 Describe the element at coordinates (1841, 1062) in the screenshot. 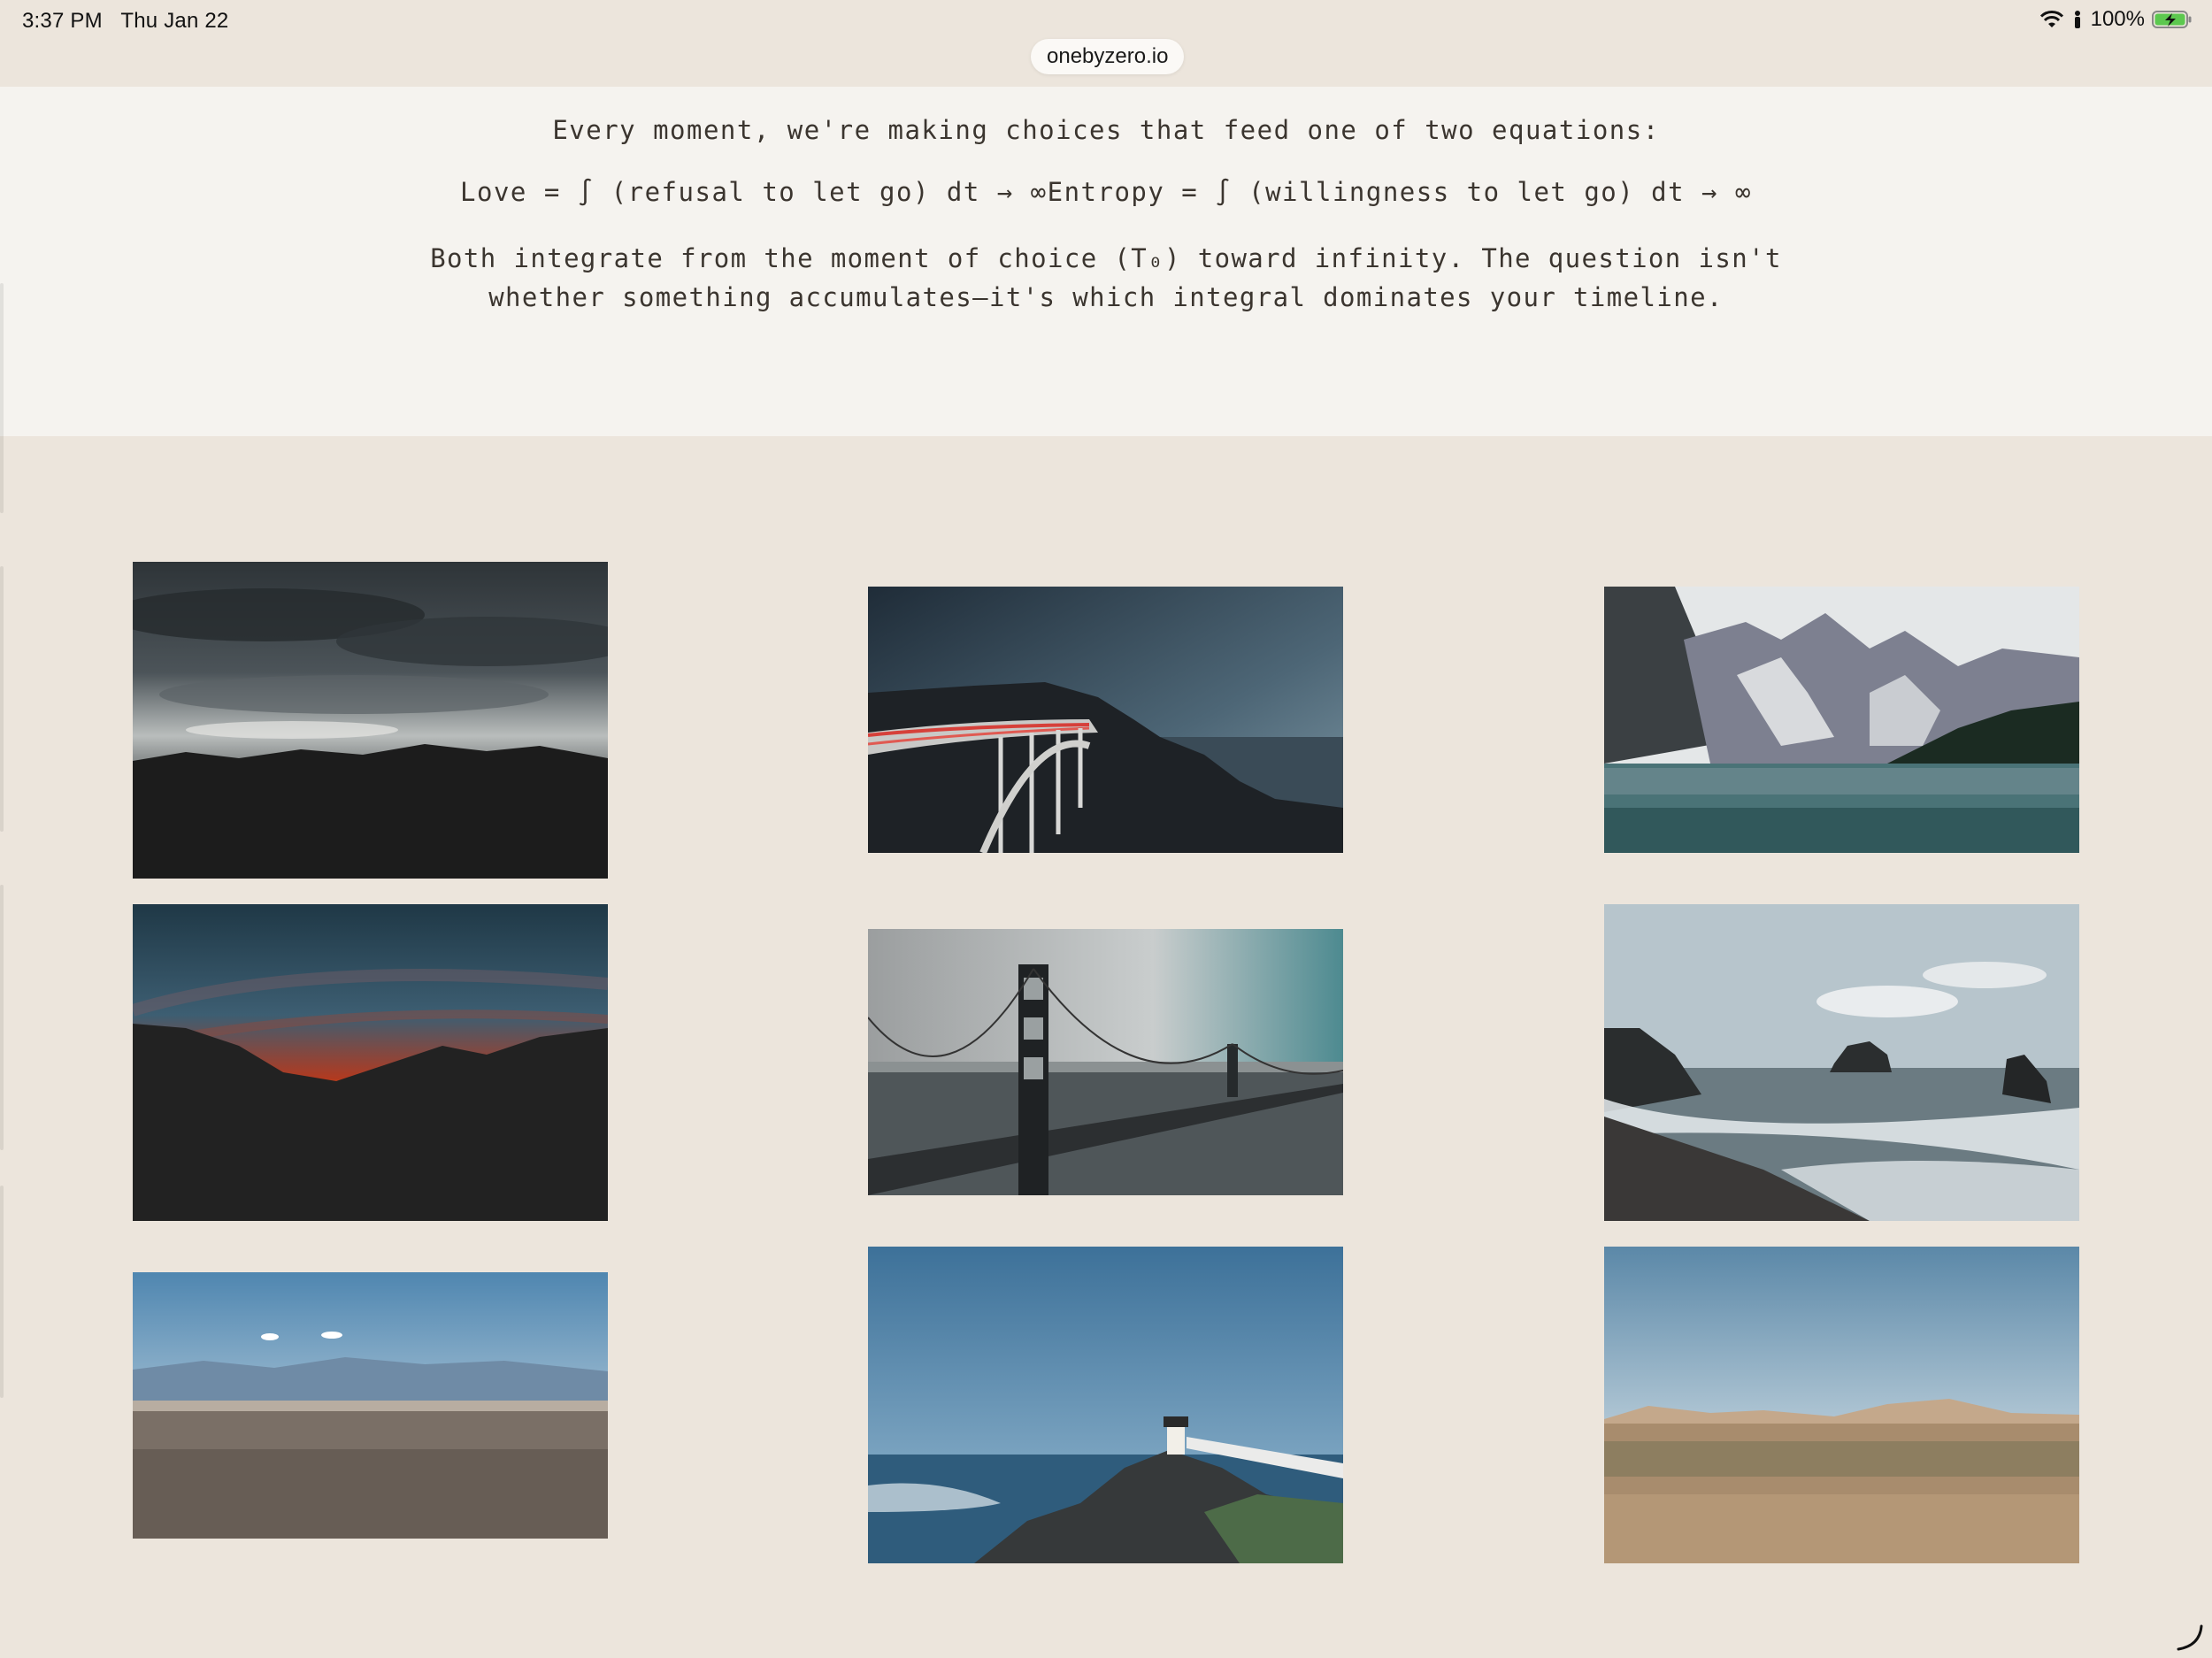

I see `rocky-beach-waves-photo` at that location.